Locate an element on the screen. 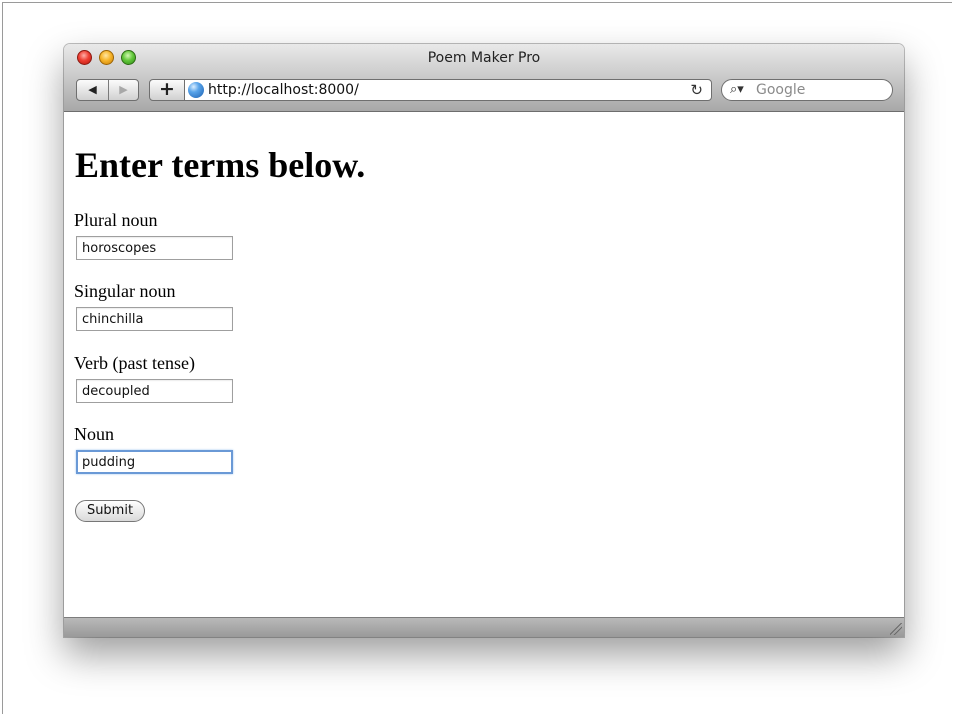 The height and width of the screenshot is (716, 957). globe-icon is located at coordinates (196, 90).